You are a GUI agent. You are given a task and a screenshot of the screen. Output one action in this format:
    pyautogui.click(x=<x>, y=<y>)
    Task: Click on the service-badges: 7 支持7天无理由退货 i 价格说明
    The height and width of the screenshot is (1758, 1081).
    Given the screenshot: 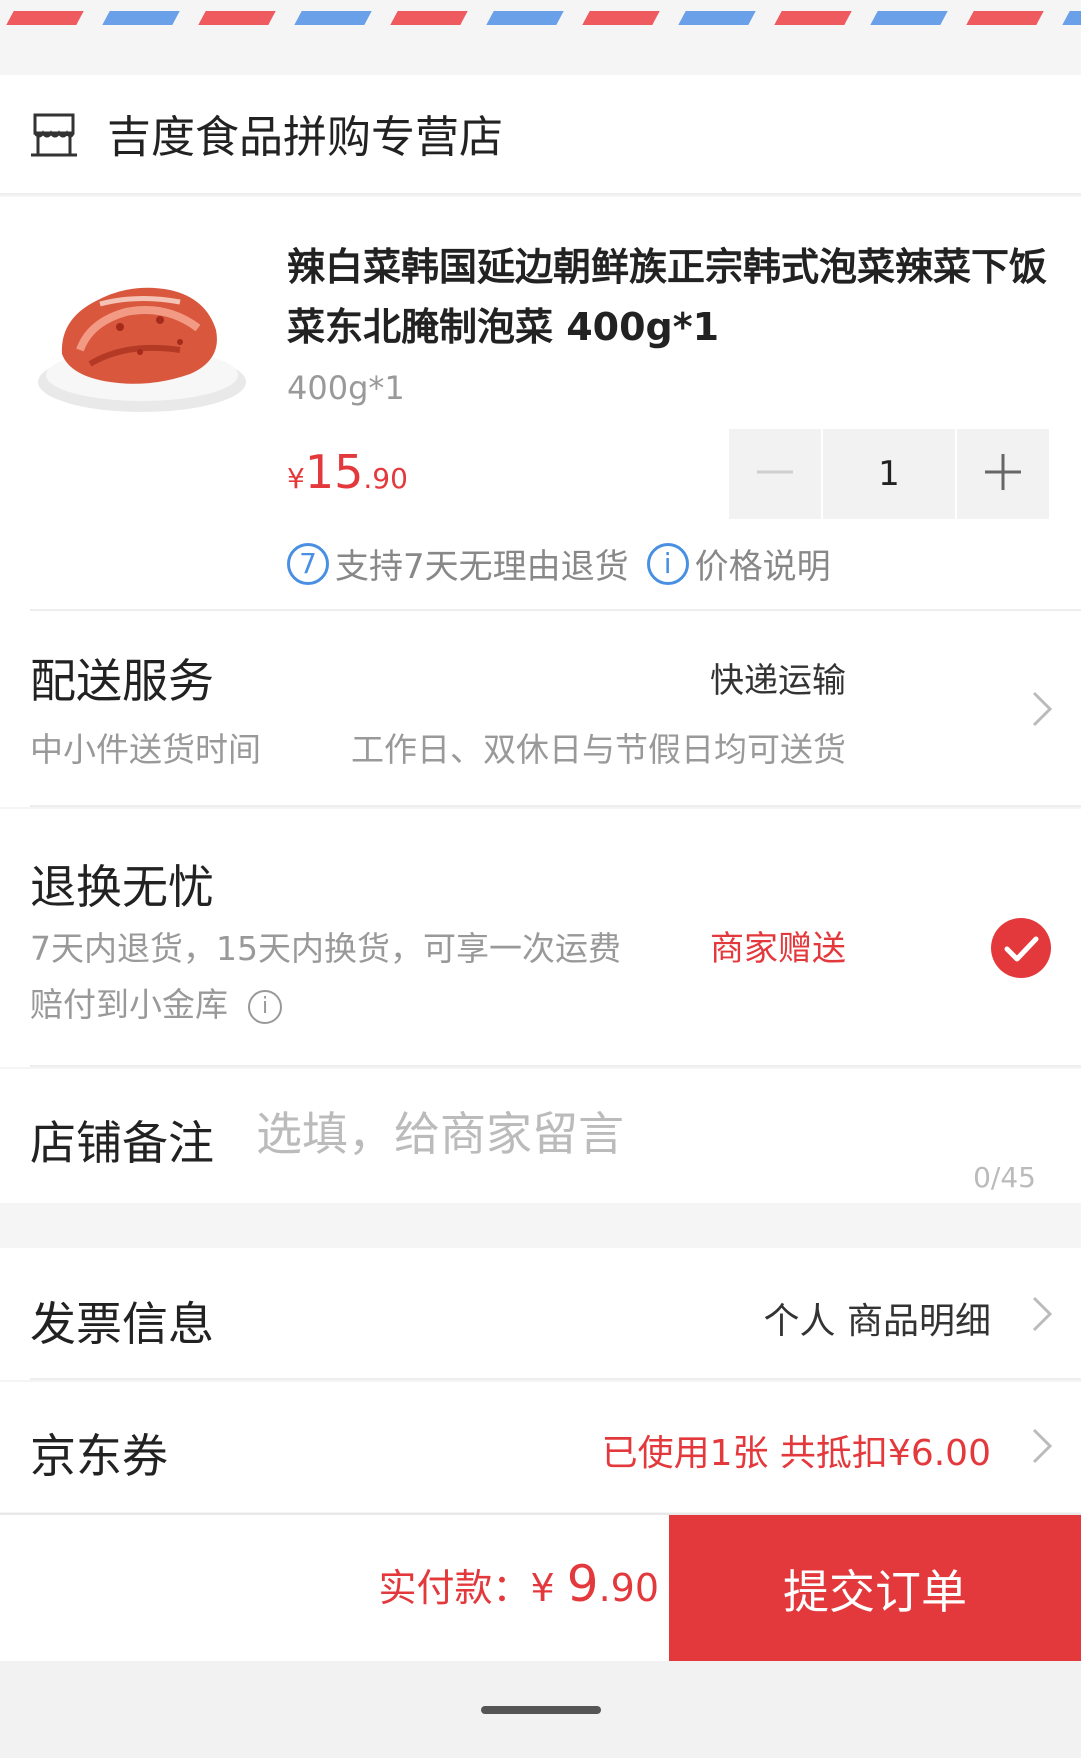 What is the action you would take?
    pyautogui.click(x=568, y=563)
    